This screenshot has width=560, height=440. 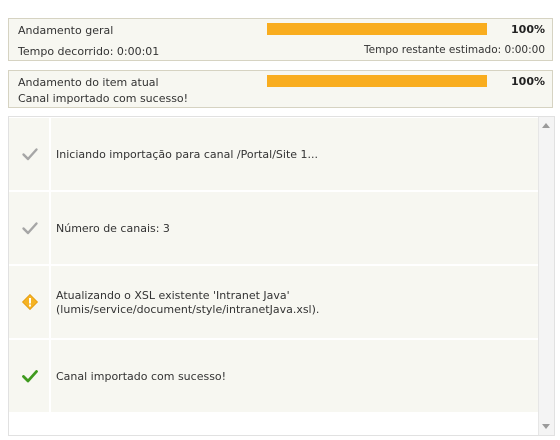 What do you see at coordinates (141, 376) in the screenshot?
I see `log-entry-text: Canal importado com sucesso!` at bounding box center [141, 376].